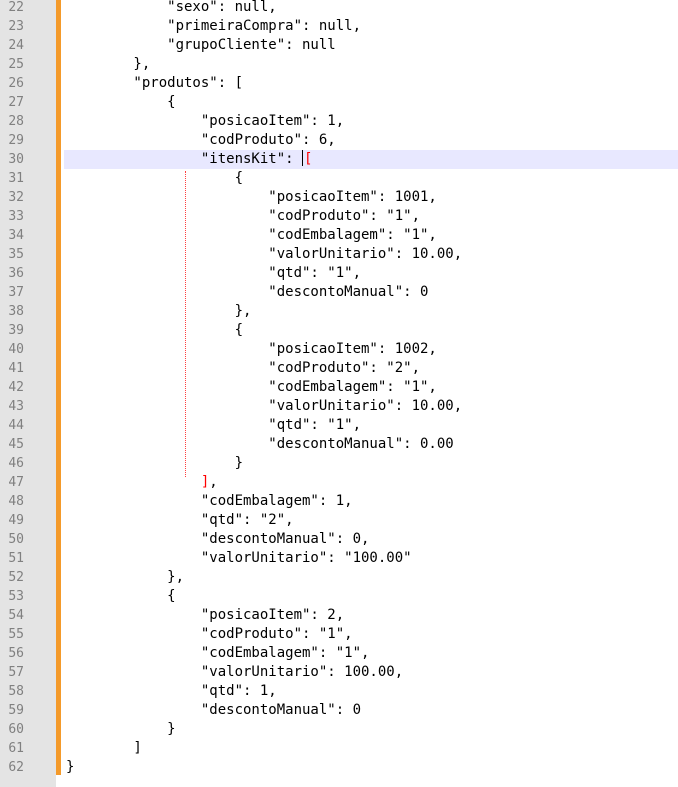 The height and width of the screenshot is (787, 678). I want to click on line-number: 35, so click(16, 254).